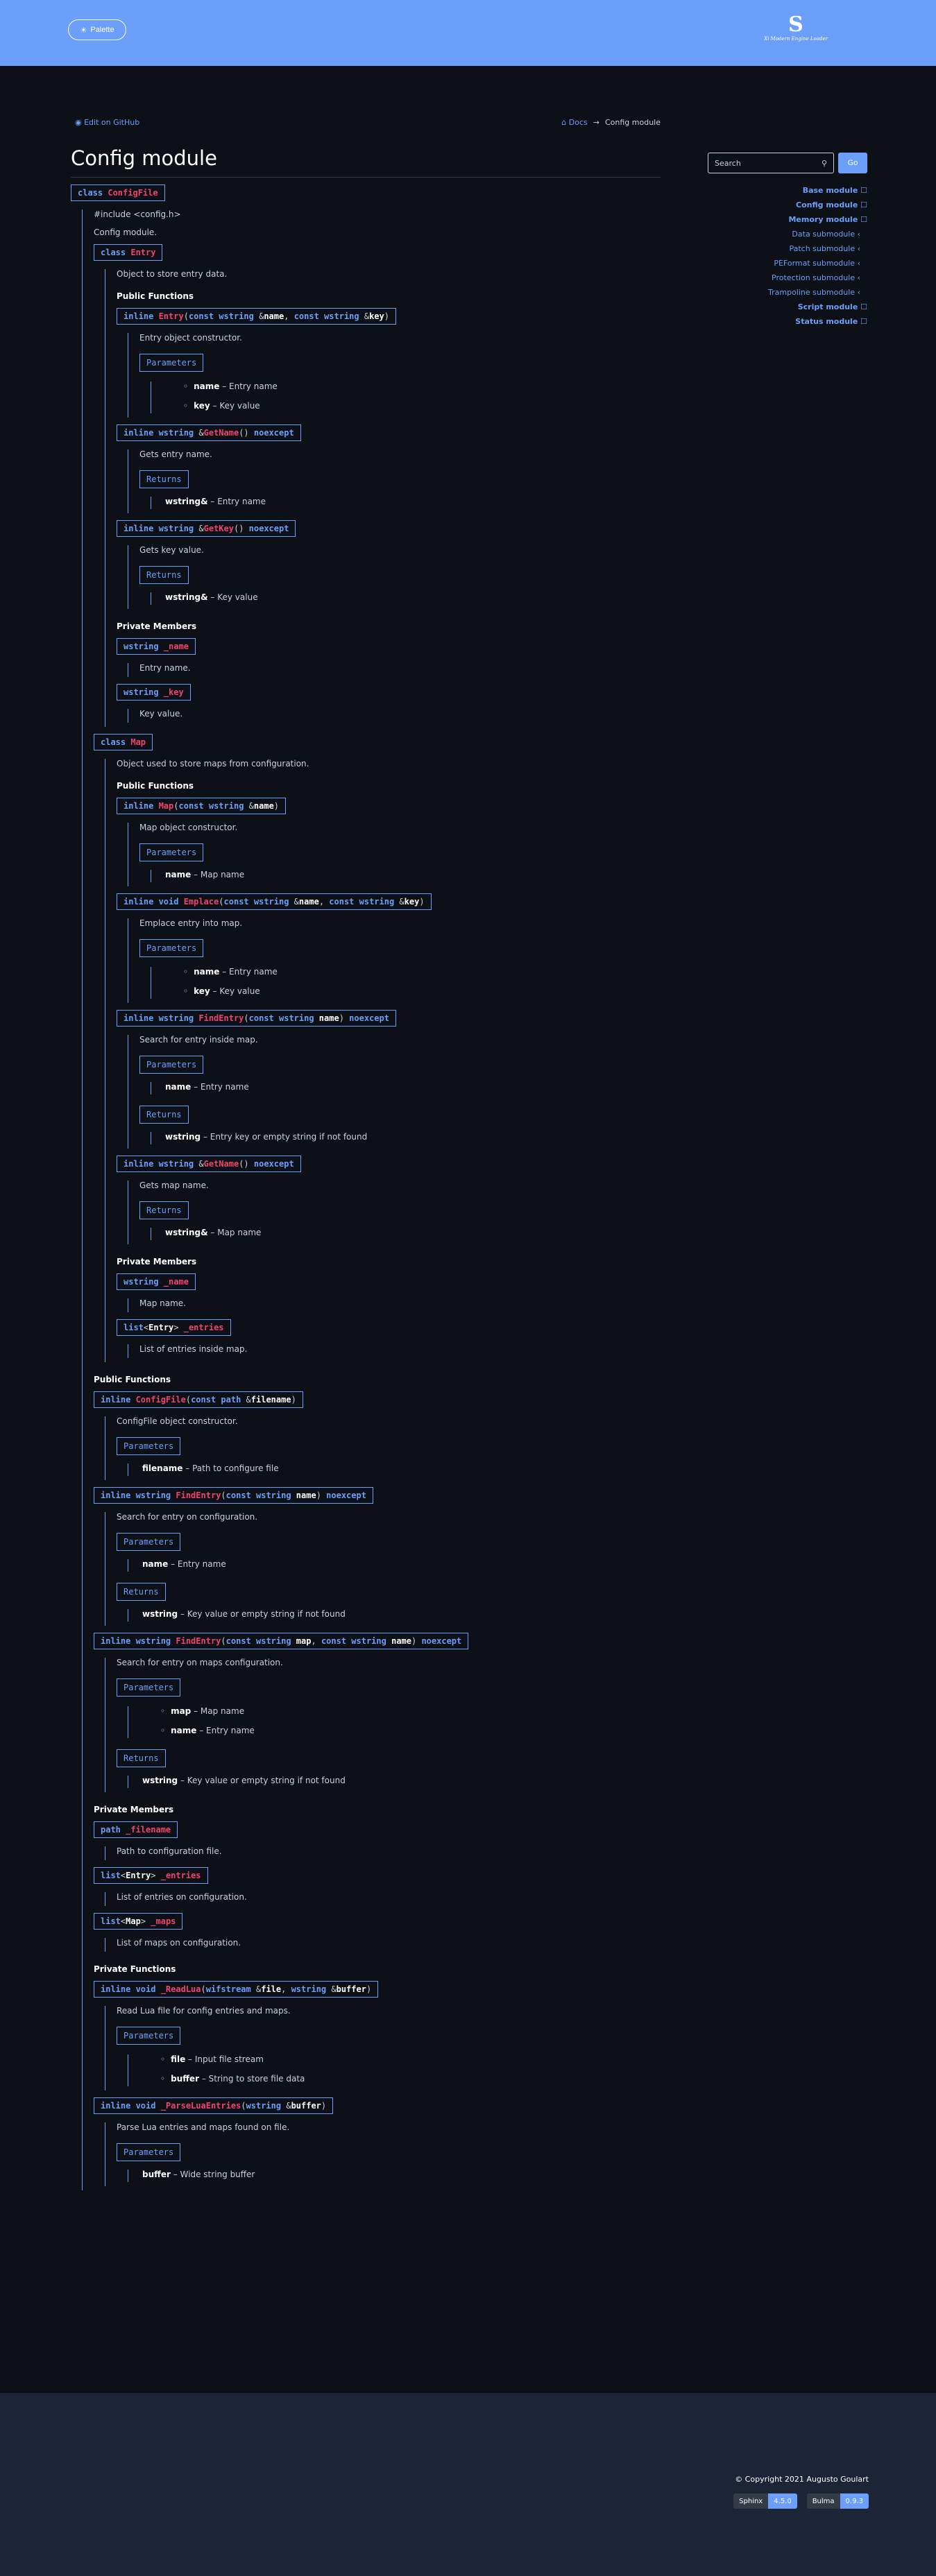  What do you see at coordinates (787, 321) in the screenshot?
I see `toc-item: Status module ☐` at bounding box center [787, 321].